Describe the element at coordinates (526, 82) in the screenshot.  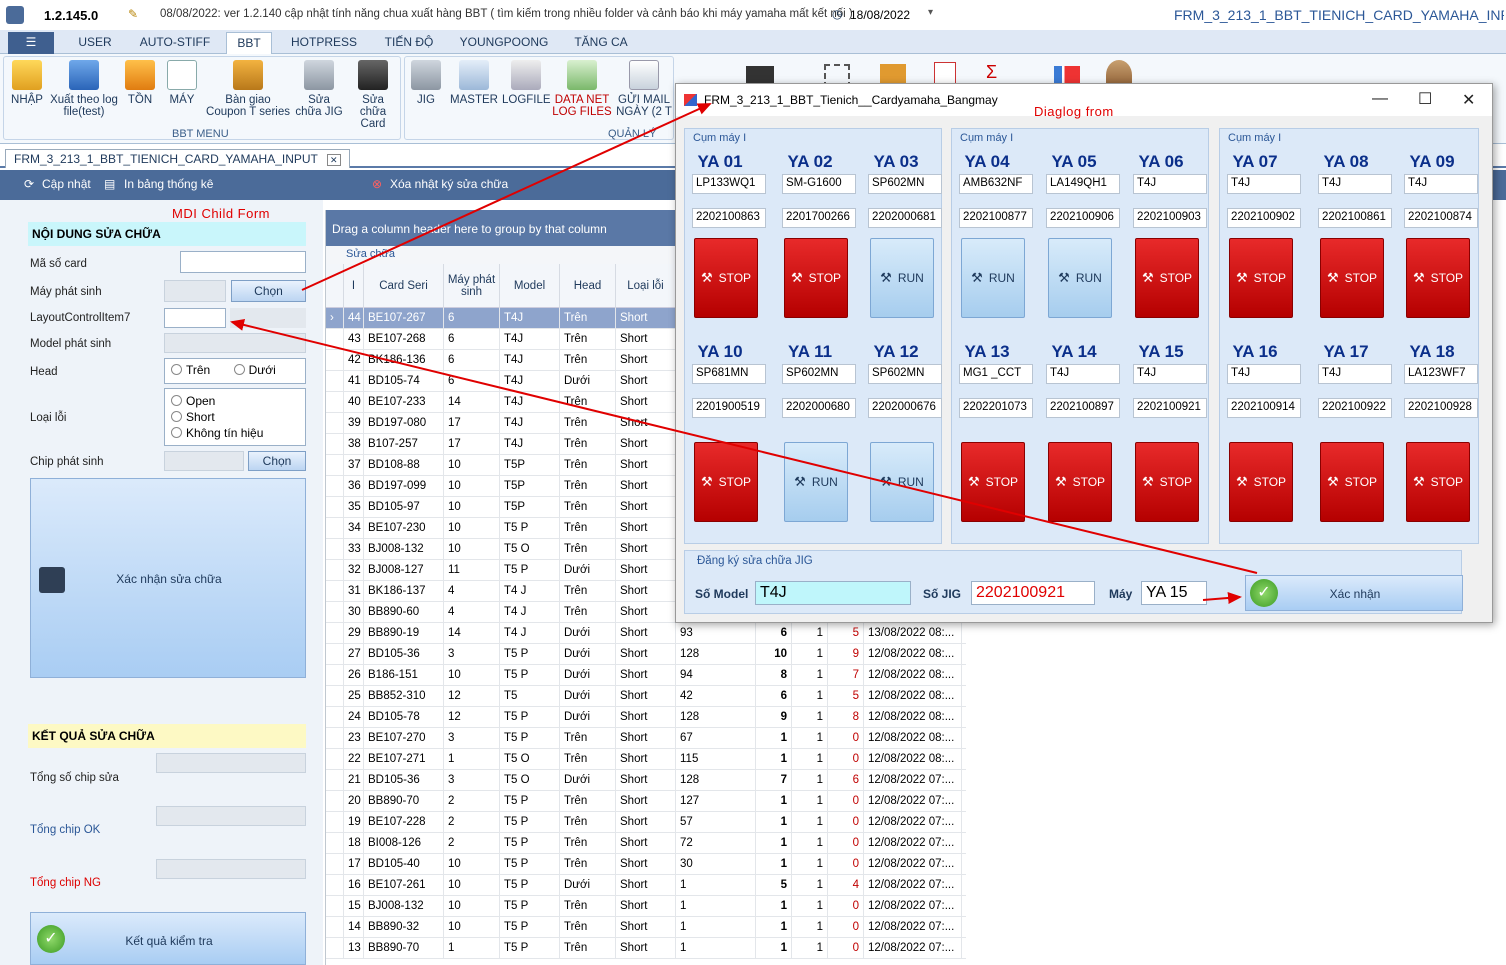
I see `ribbon-logfile-button: LOGFILE` at that location.